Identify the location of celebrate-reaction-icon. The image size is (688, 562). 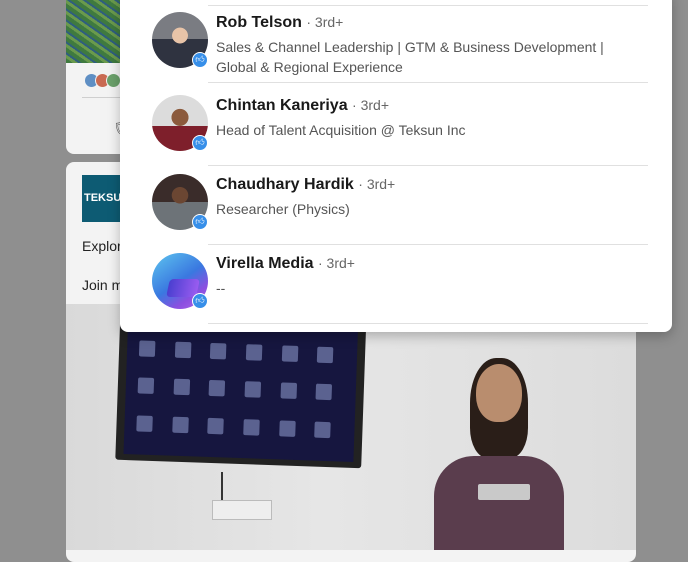
(113, 80).